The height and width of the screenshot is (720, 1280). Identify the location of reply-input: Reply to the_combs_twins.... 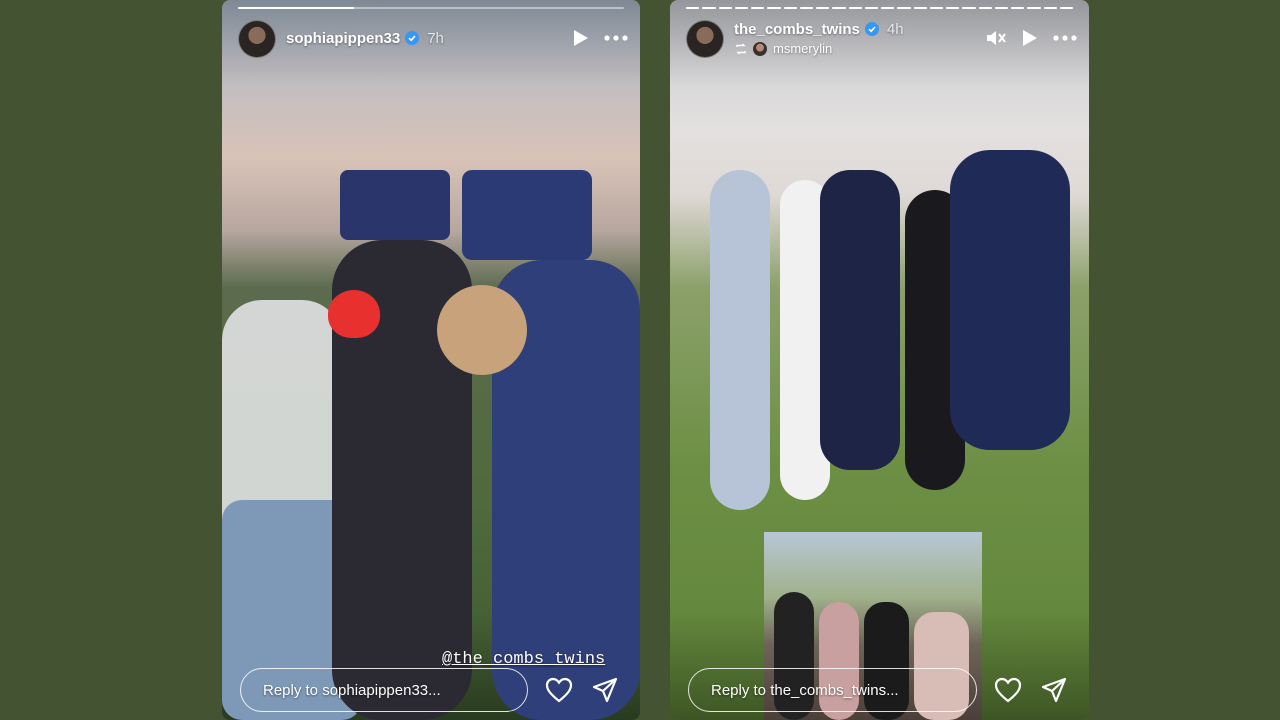
(832, 690).